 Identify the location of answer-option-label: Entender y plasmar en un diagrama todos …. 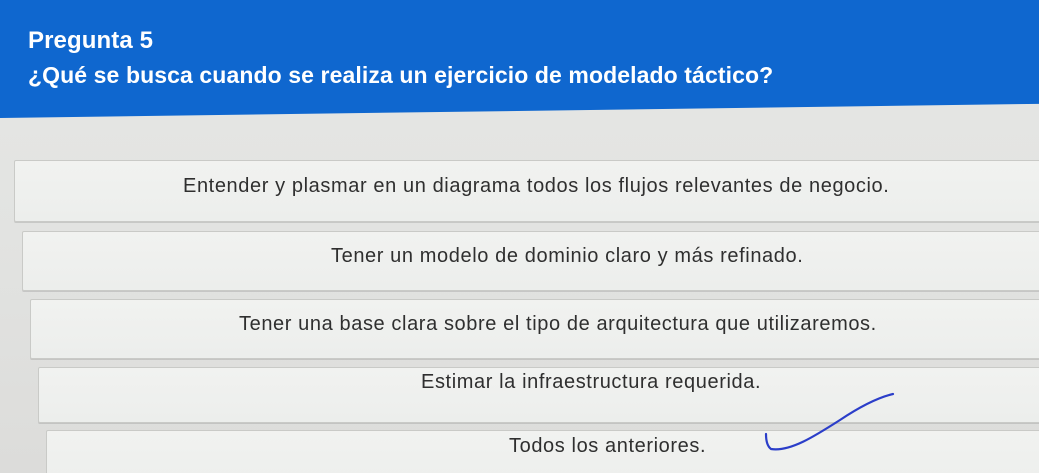
(536, 186).